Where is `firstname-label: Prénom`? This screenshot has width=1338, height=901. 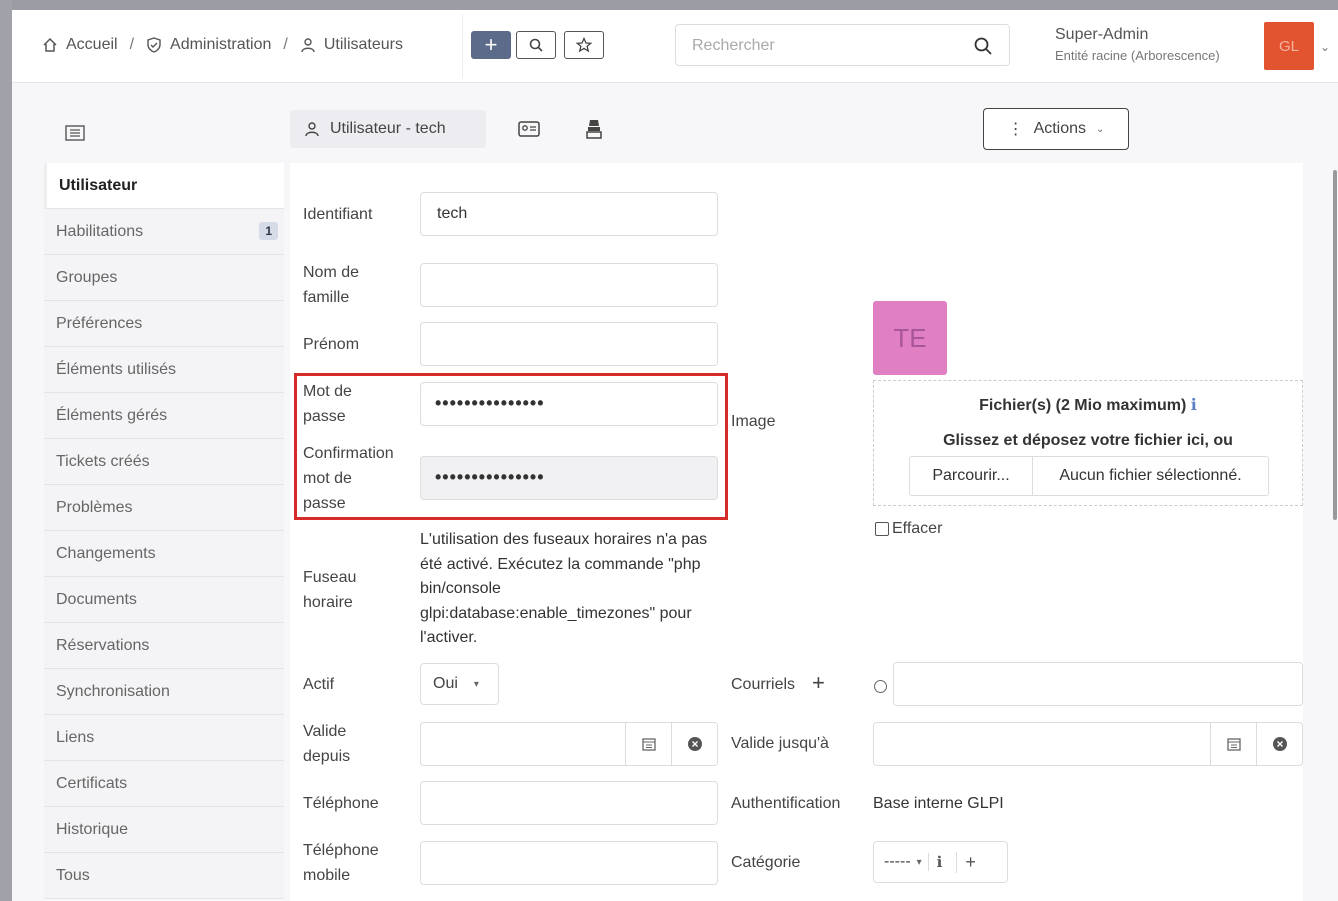
firstname-label: Prénom is located at coordinates (331, 344).